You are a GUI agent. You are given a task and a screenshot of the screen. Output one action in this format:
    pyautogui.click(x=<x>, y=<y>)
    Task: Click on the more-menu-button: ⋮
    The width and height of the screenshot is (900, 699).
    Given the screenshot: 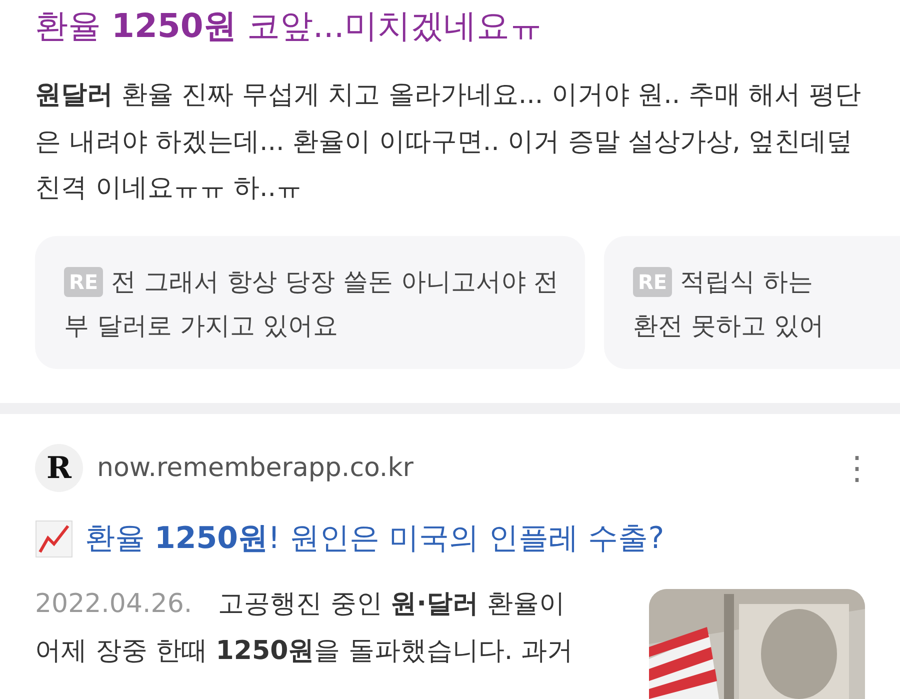 What is the action you would take?
    pyautogui.click(x=853, y=468)
    